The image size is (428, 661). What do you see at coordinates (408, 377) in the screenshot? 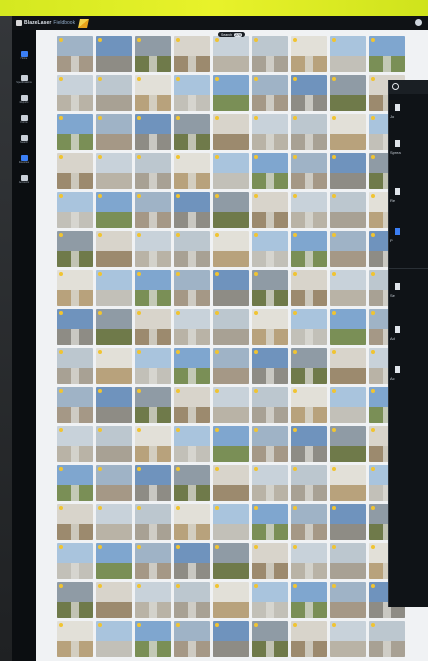
I see `side-panel-item: Ac` at bounding box center [408, 377].